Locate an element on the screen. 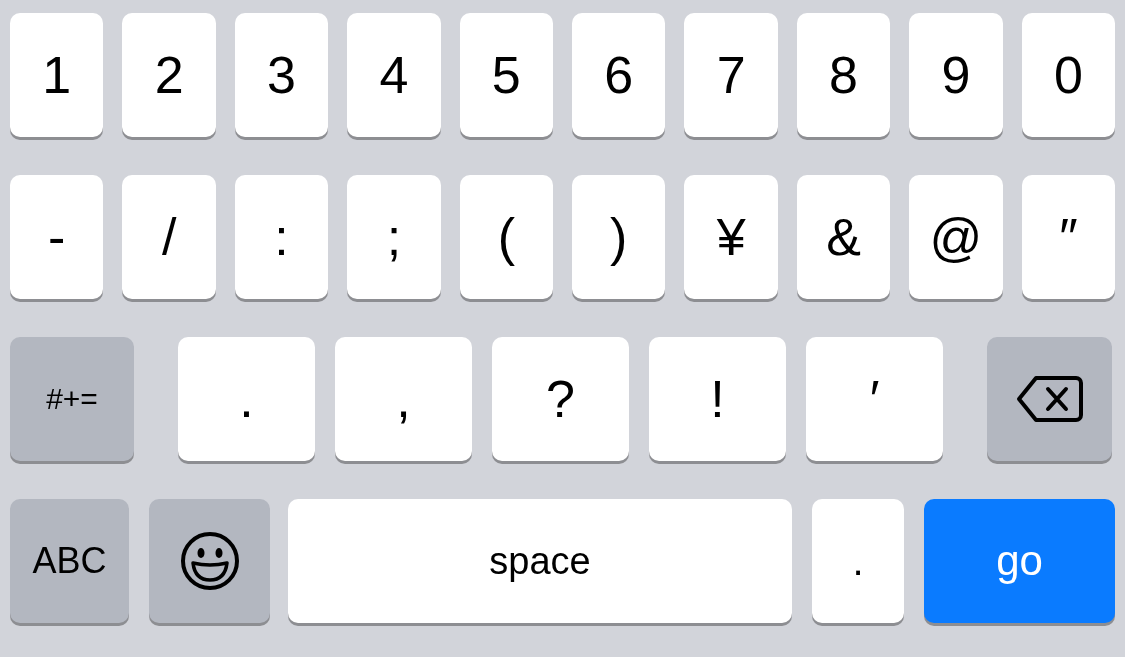 The width and height of the screenshot is (1125, 657). space-key: space is located at coordinates (540, 561).